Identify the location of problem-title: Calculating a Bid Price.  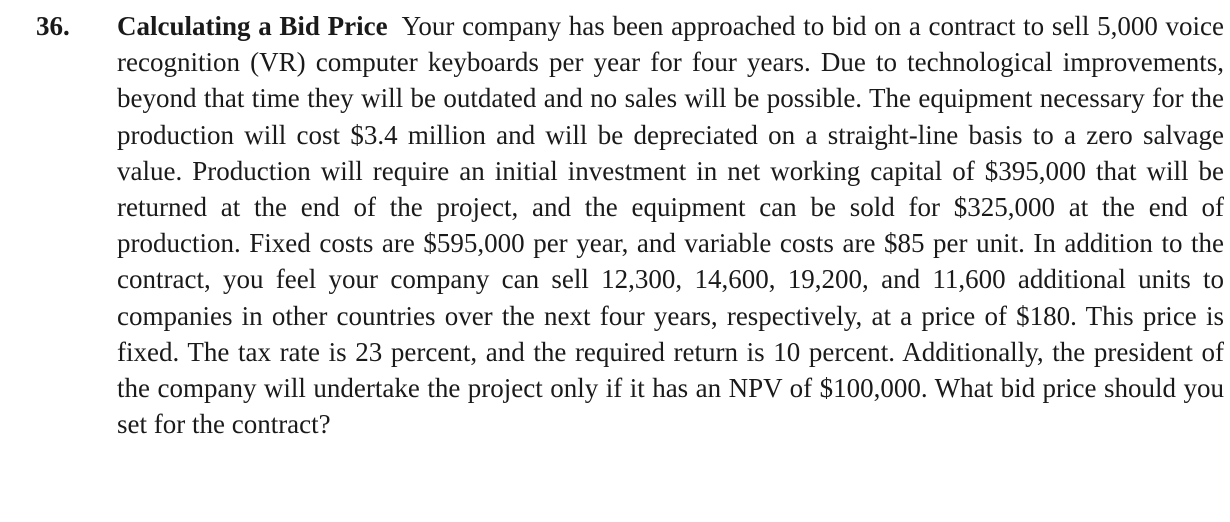
(252, 26).